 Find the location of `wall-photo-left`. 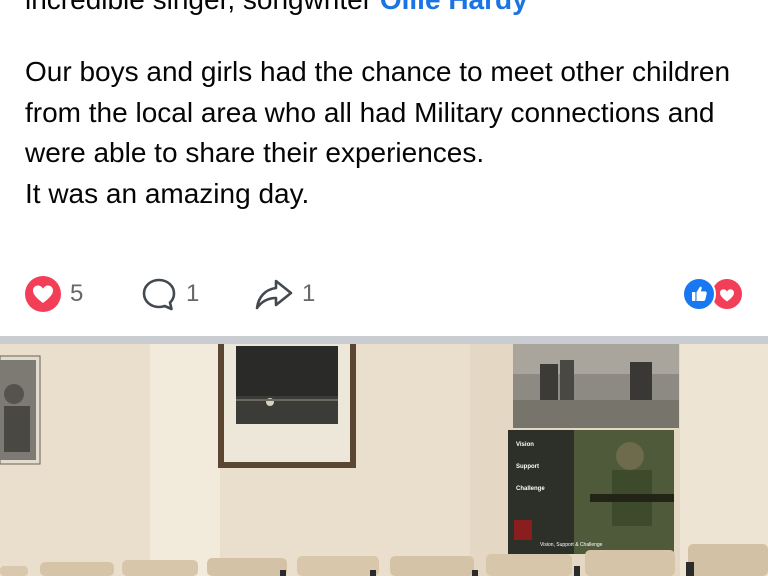

wall-photo-left is located at coordinates (20, 410).